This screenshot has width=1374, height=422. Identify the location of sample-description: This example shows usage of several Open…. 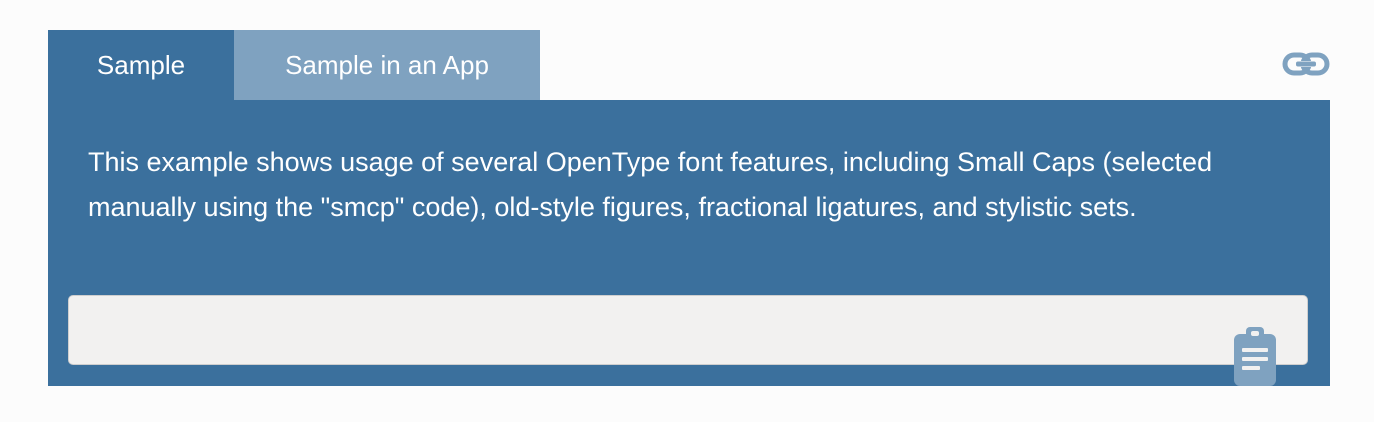
(650, 184).